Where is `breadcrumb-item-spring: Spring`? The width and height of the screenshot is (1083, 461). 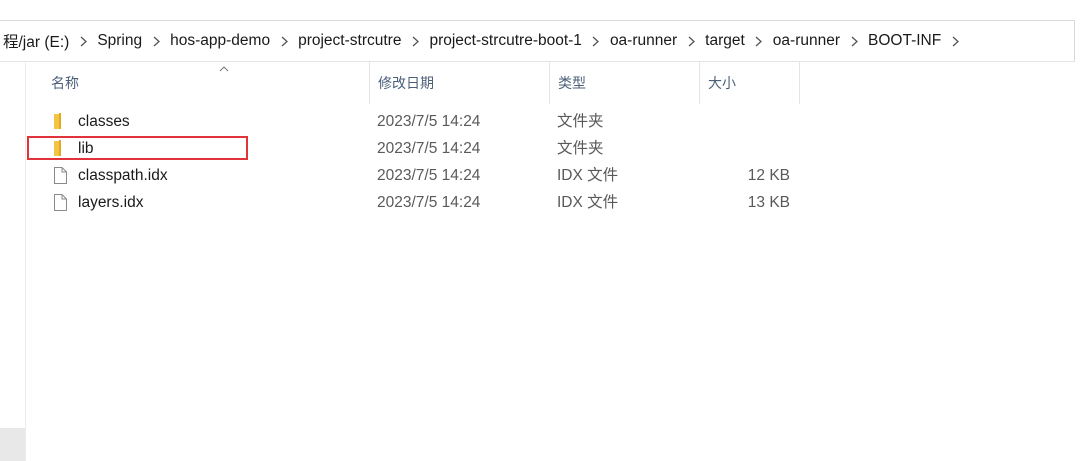 breadcrumb-item-spring: Spring is located at coordinates (119, 41).